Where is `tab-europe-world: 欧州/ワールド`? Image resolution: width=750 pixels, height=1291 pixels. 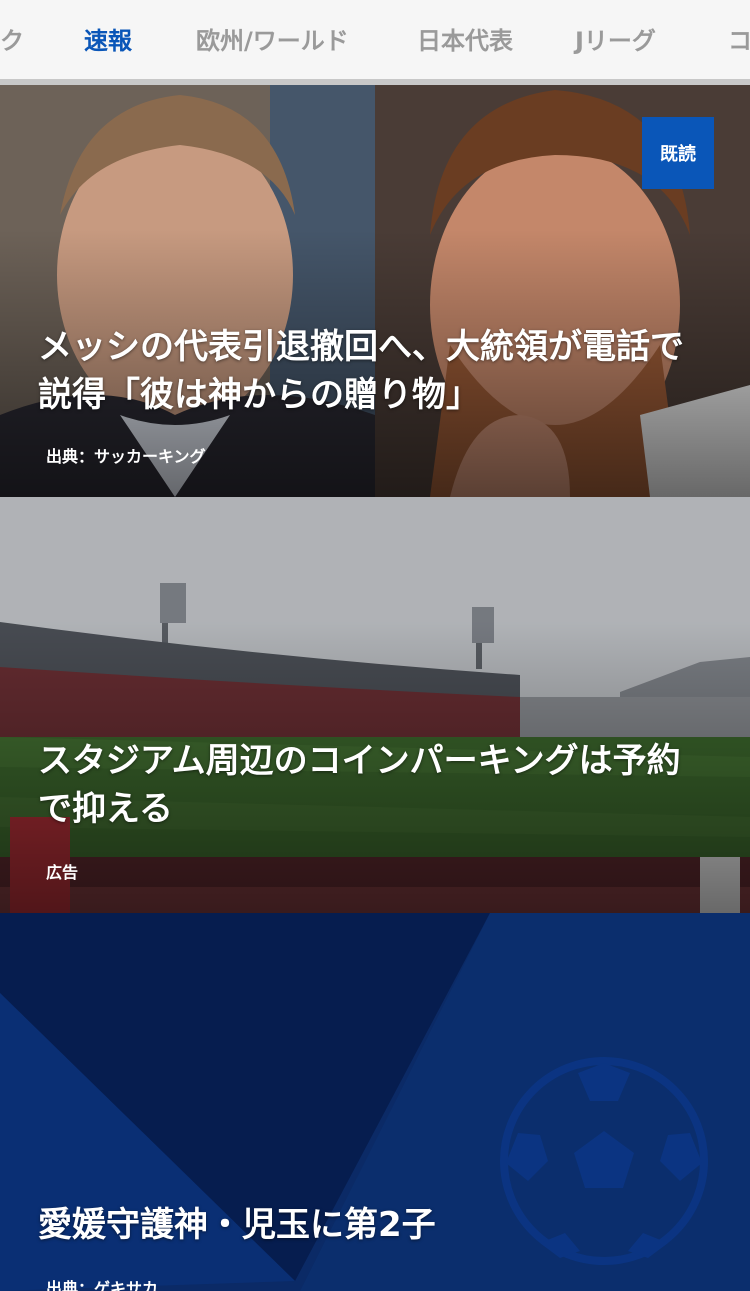
tab-europe-world: 欧州/ワールド is located at coordinates (272, 39).